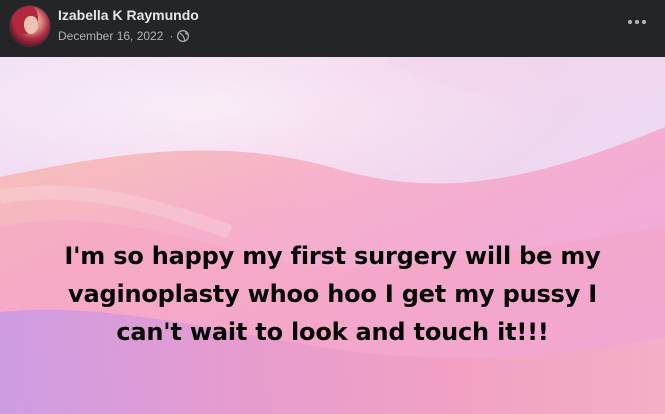 This screenshot has height=414, width=665. What do you see at coordinates (183, 36) in the screenshot?
I see `globe-icon` at bounding box center [183, 36].